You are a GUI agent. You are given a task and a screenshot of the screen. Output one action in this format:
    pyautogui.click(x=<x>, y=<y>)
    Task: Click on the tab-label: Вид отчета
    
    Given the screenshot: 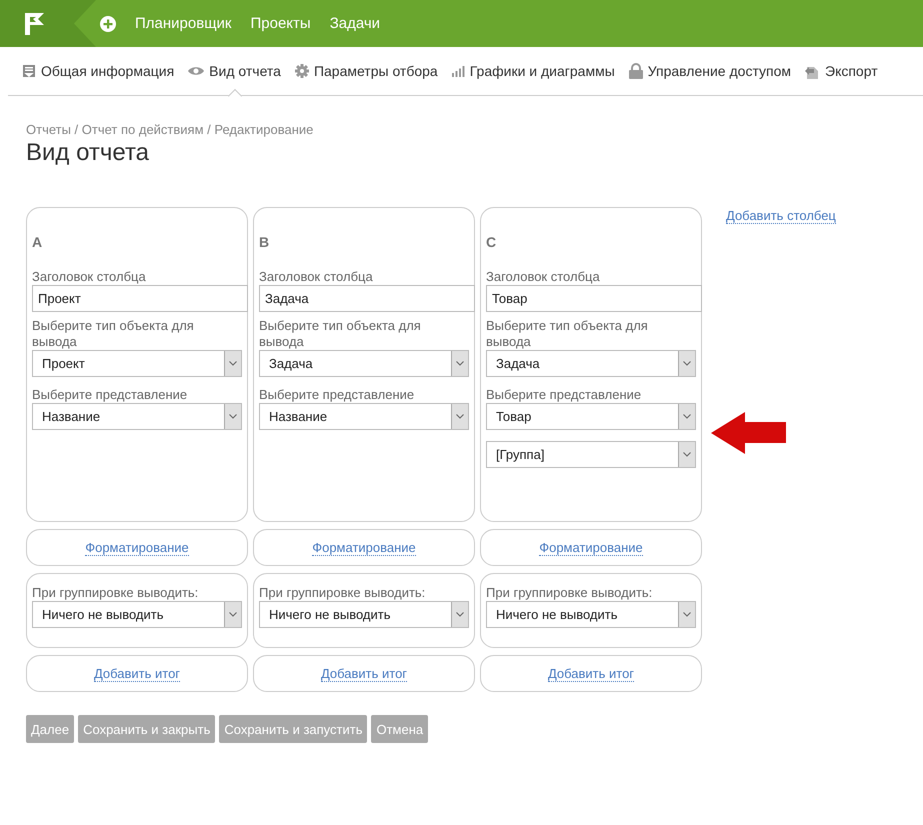 What is the action you would take?
    pyautogui.click(x=245, y=71)
    